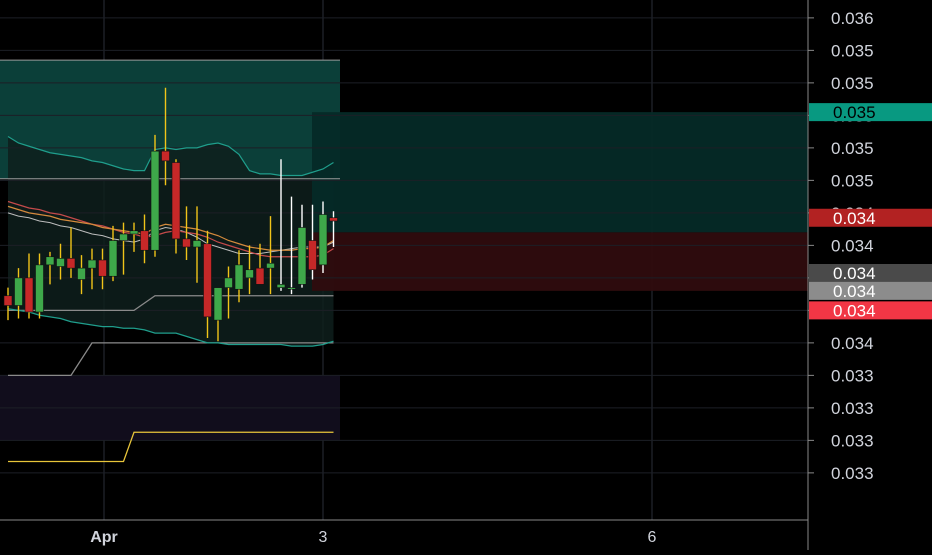  Describe the element at coordinates (560, 172) in the screenshot. I see `position-profit-zone` at that location.